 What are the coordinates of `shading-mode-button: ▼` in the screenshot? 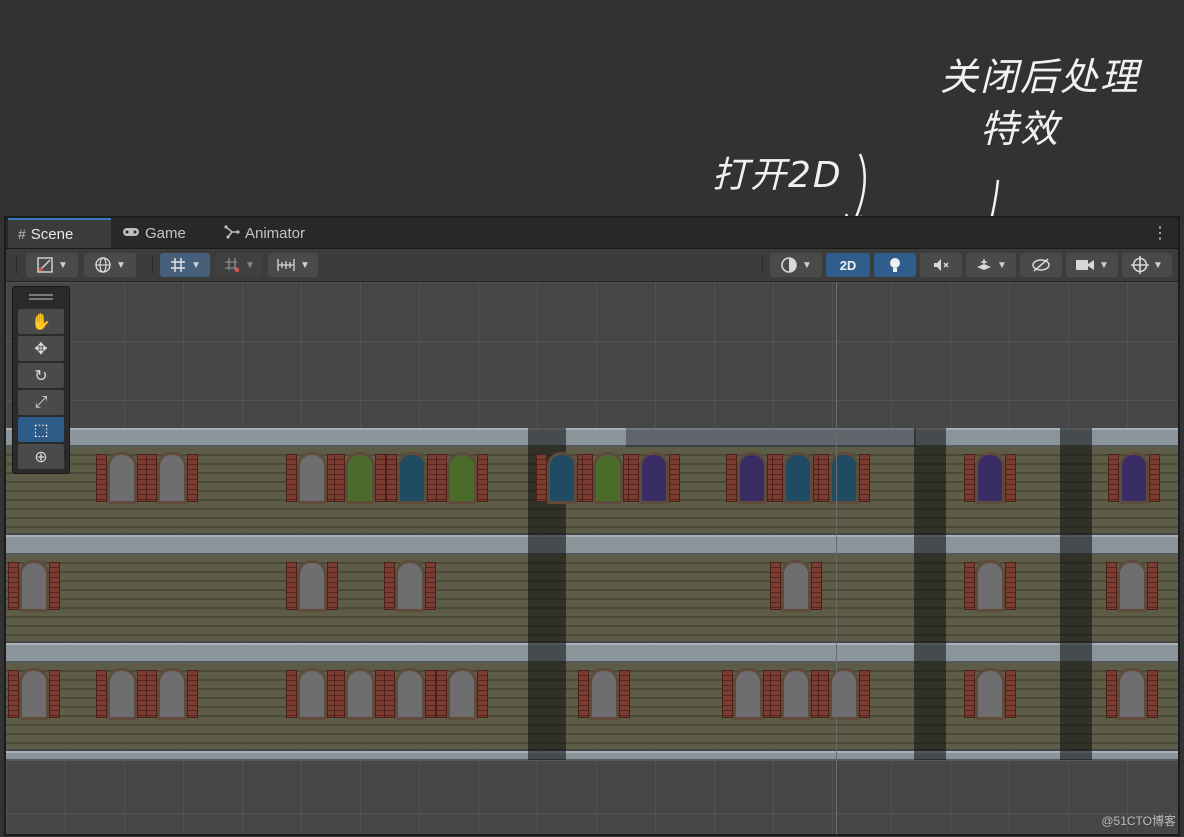 It's located at (796, 265).